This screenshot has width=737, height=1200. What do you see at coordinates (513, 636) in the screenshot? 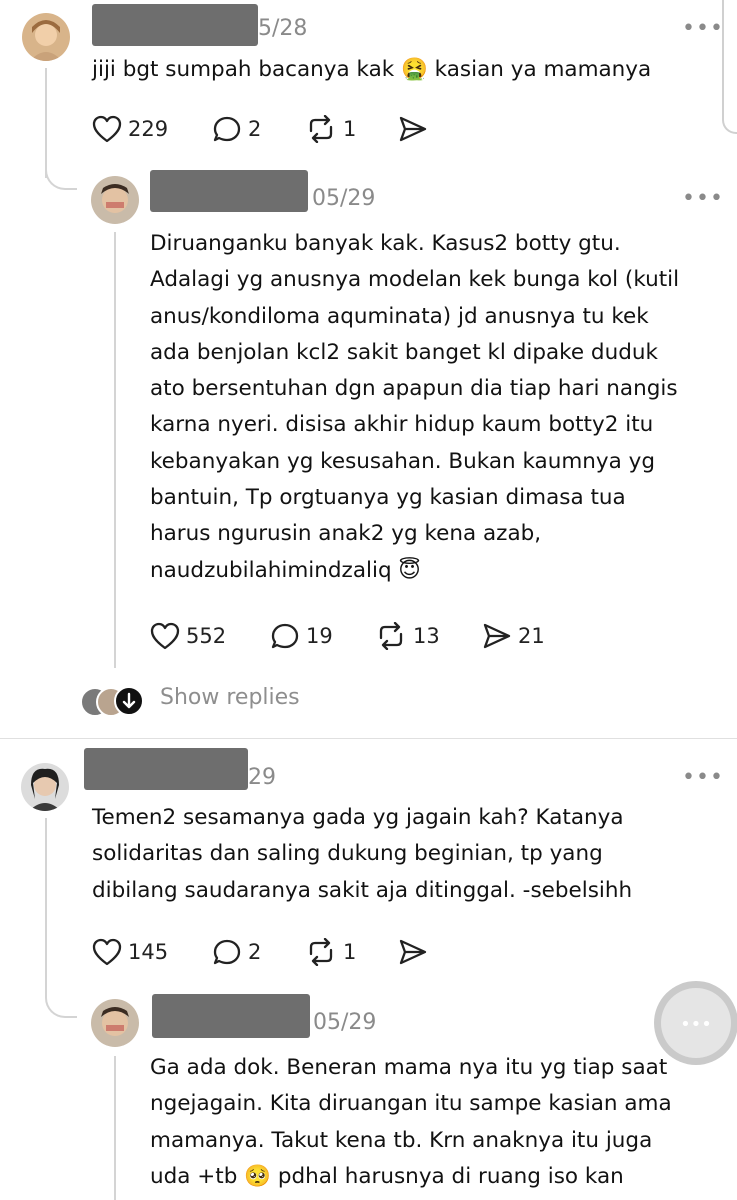
I see `share-button: 21` at bounding box center [513, 636].